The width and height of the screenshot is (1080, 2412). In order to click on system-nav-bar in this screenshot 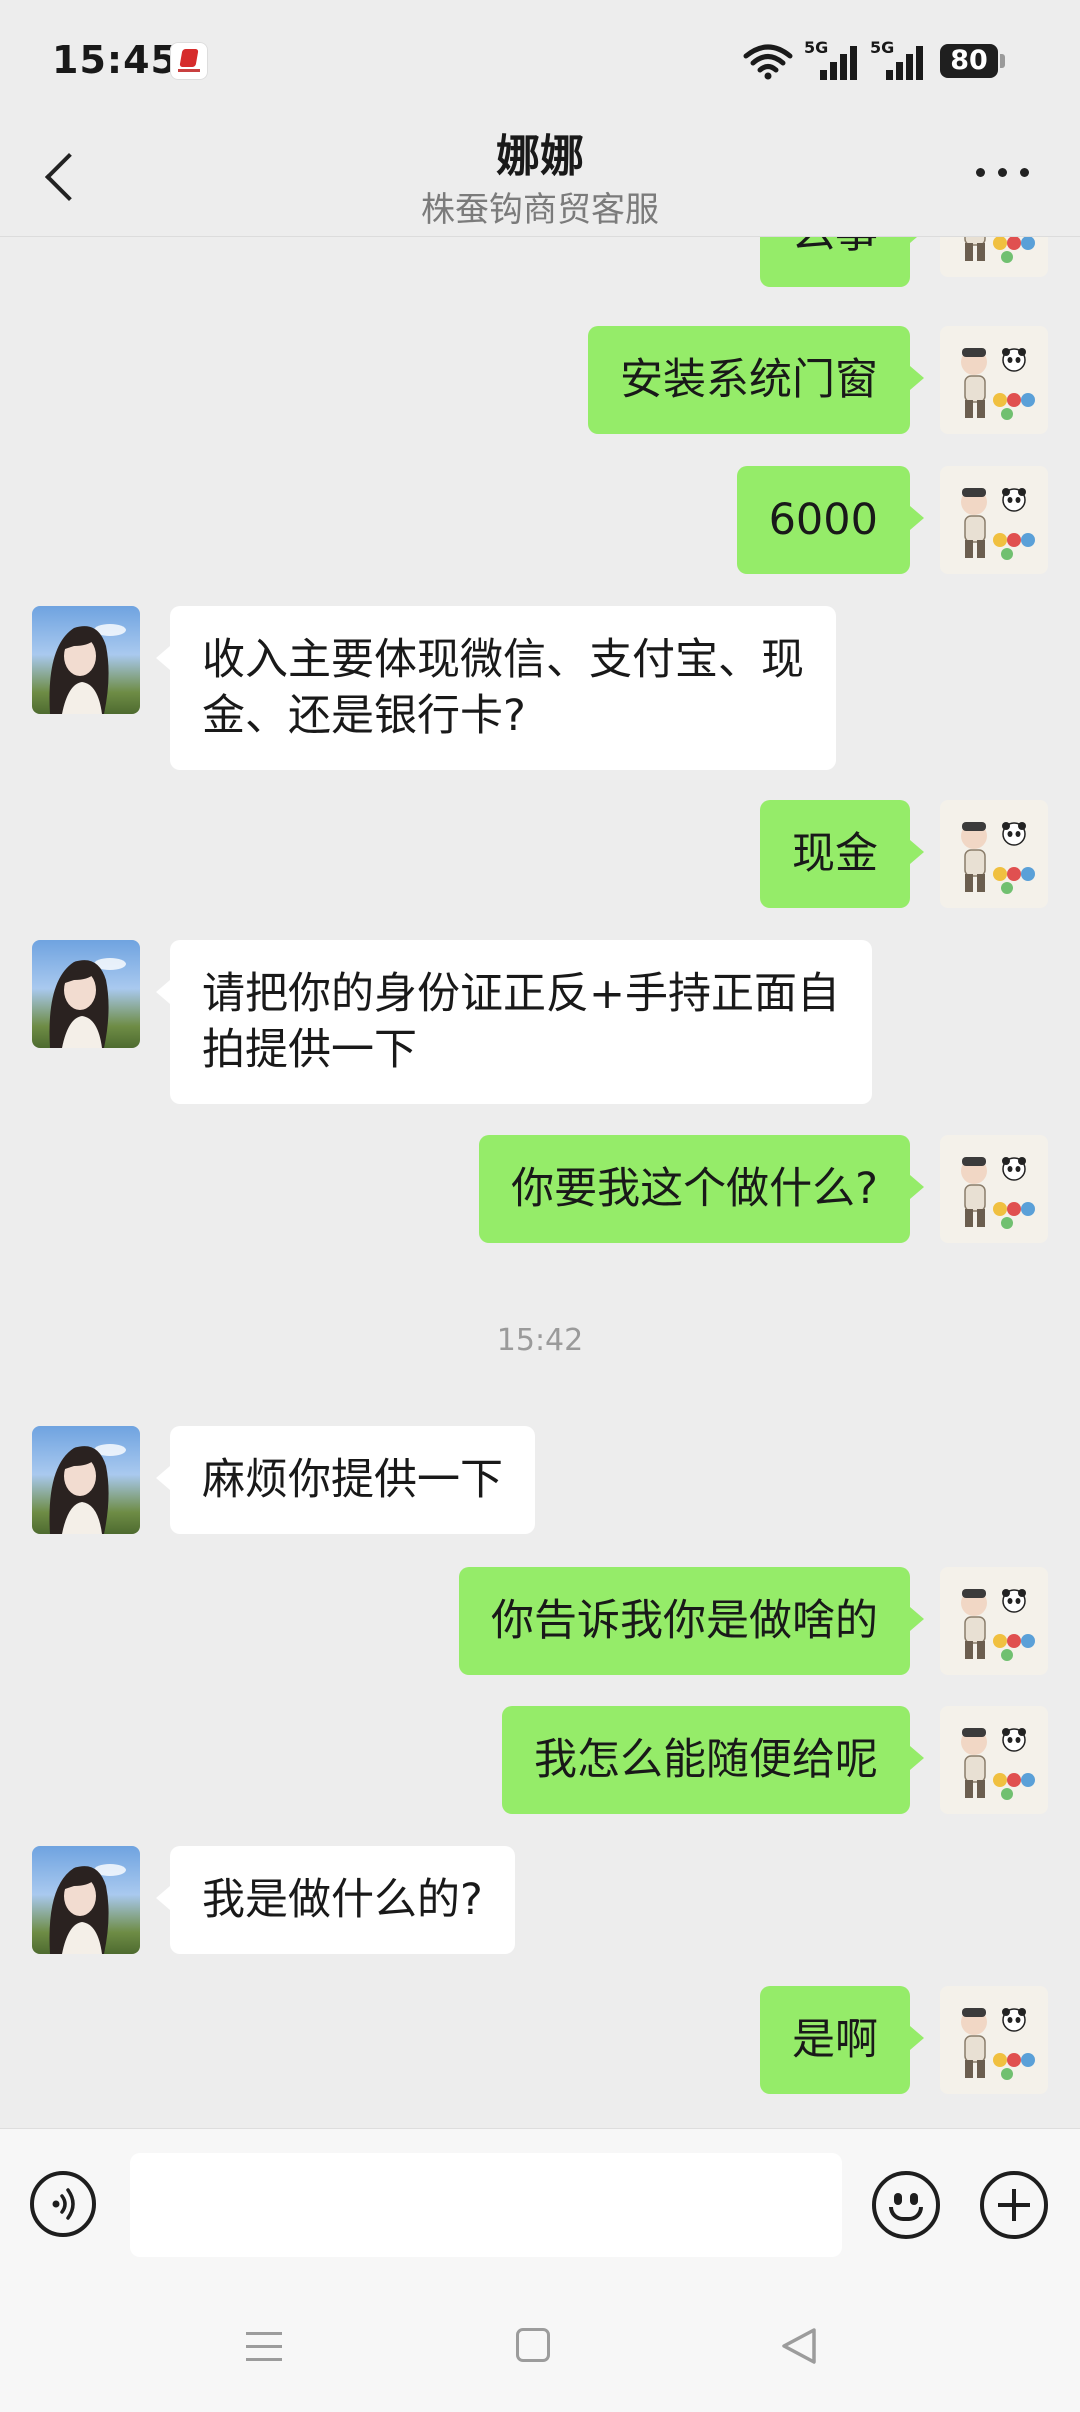, I will do `click(540, 2346)`.